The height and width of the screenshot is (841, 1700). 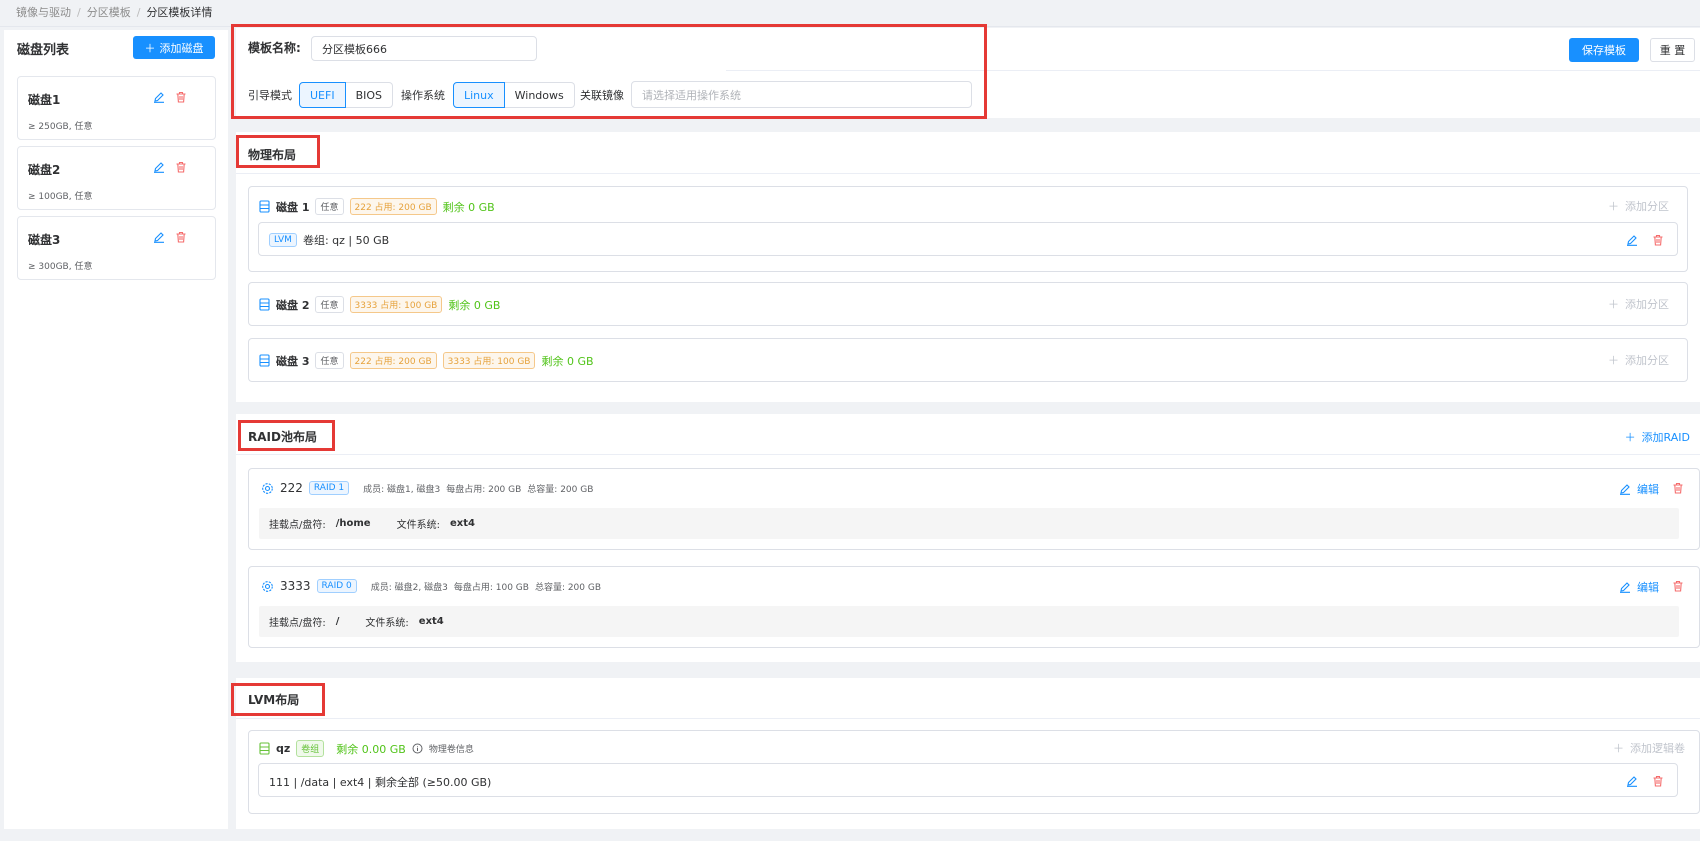 I want to click on vg-tag: 卷组, so click(x=310, y=748).